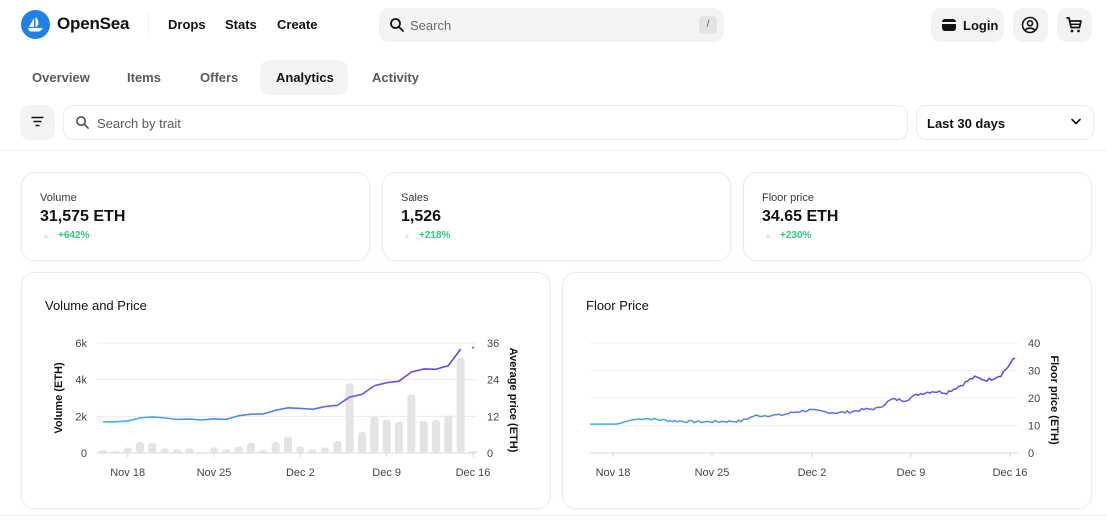  Describe the element at coordinates (84, 454) in the screenshot. I see `y-tick-label-left: 0` at that location.